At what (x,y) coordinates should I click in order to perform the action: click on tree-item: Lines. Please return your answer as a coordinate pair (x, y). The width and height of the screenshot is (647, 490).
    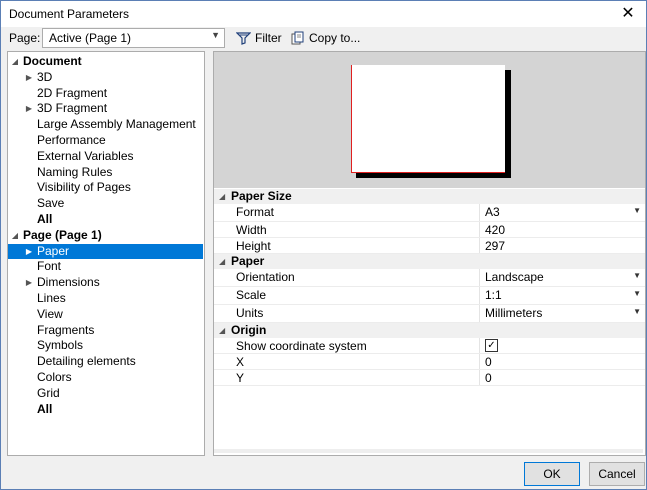
    Looking at the image, I should click on (105, 298).